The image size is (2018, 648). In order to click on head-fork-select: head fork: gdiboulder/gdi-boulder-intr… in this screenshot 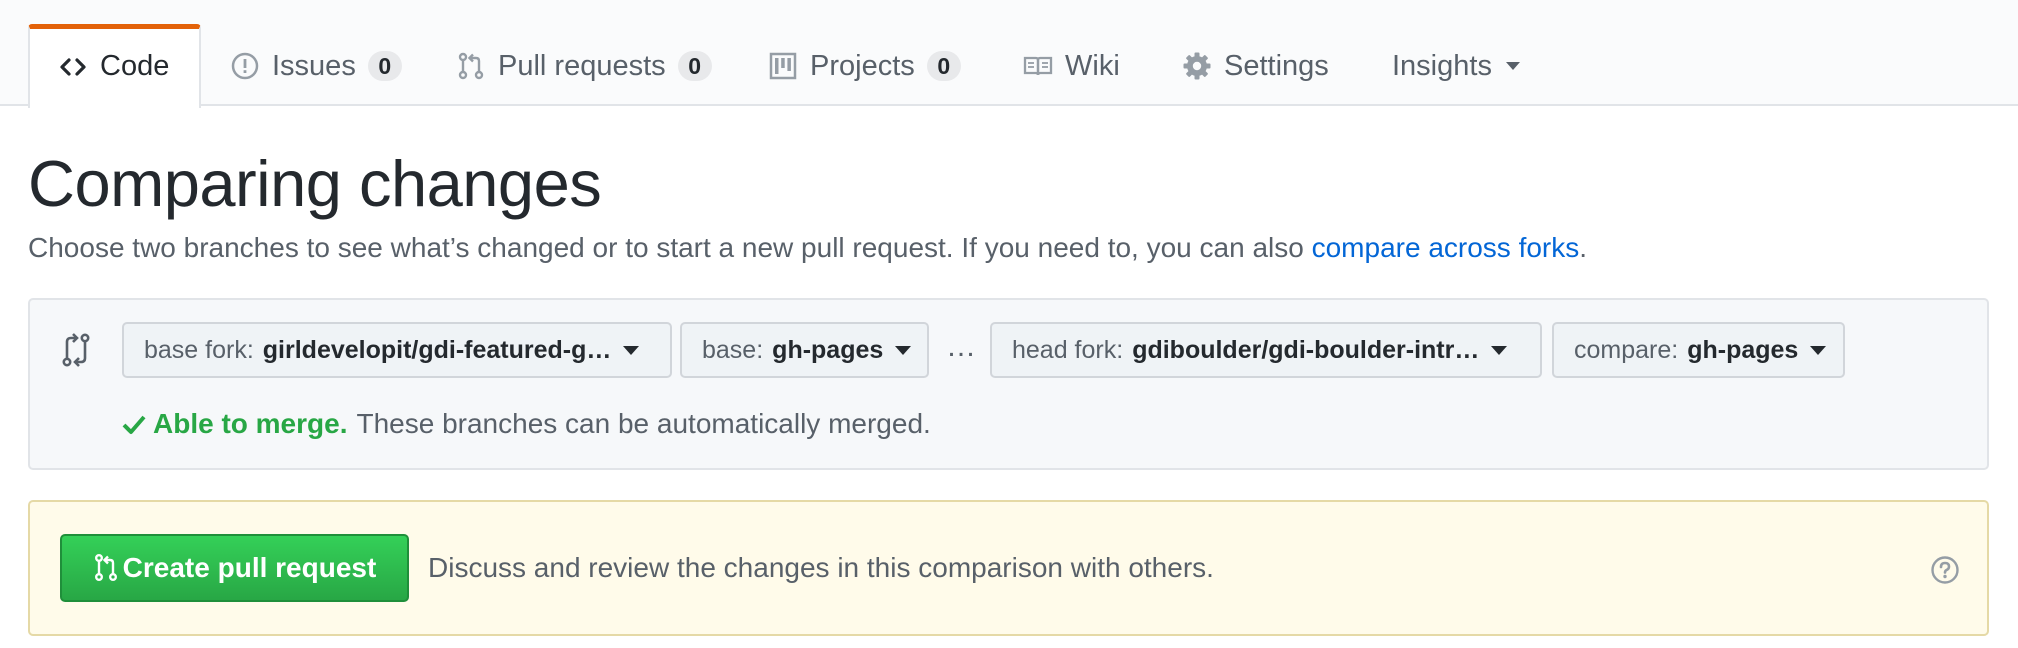, I will do `click(1266, 350)`.